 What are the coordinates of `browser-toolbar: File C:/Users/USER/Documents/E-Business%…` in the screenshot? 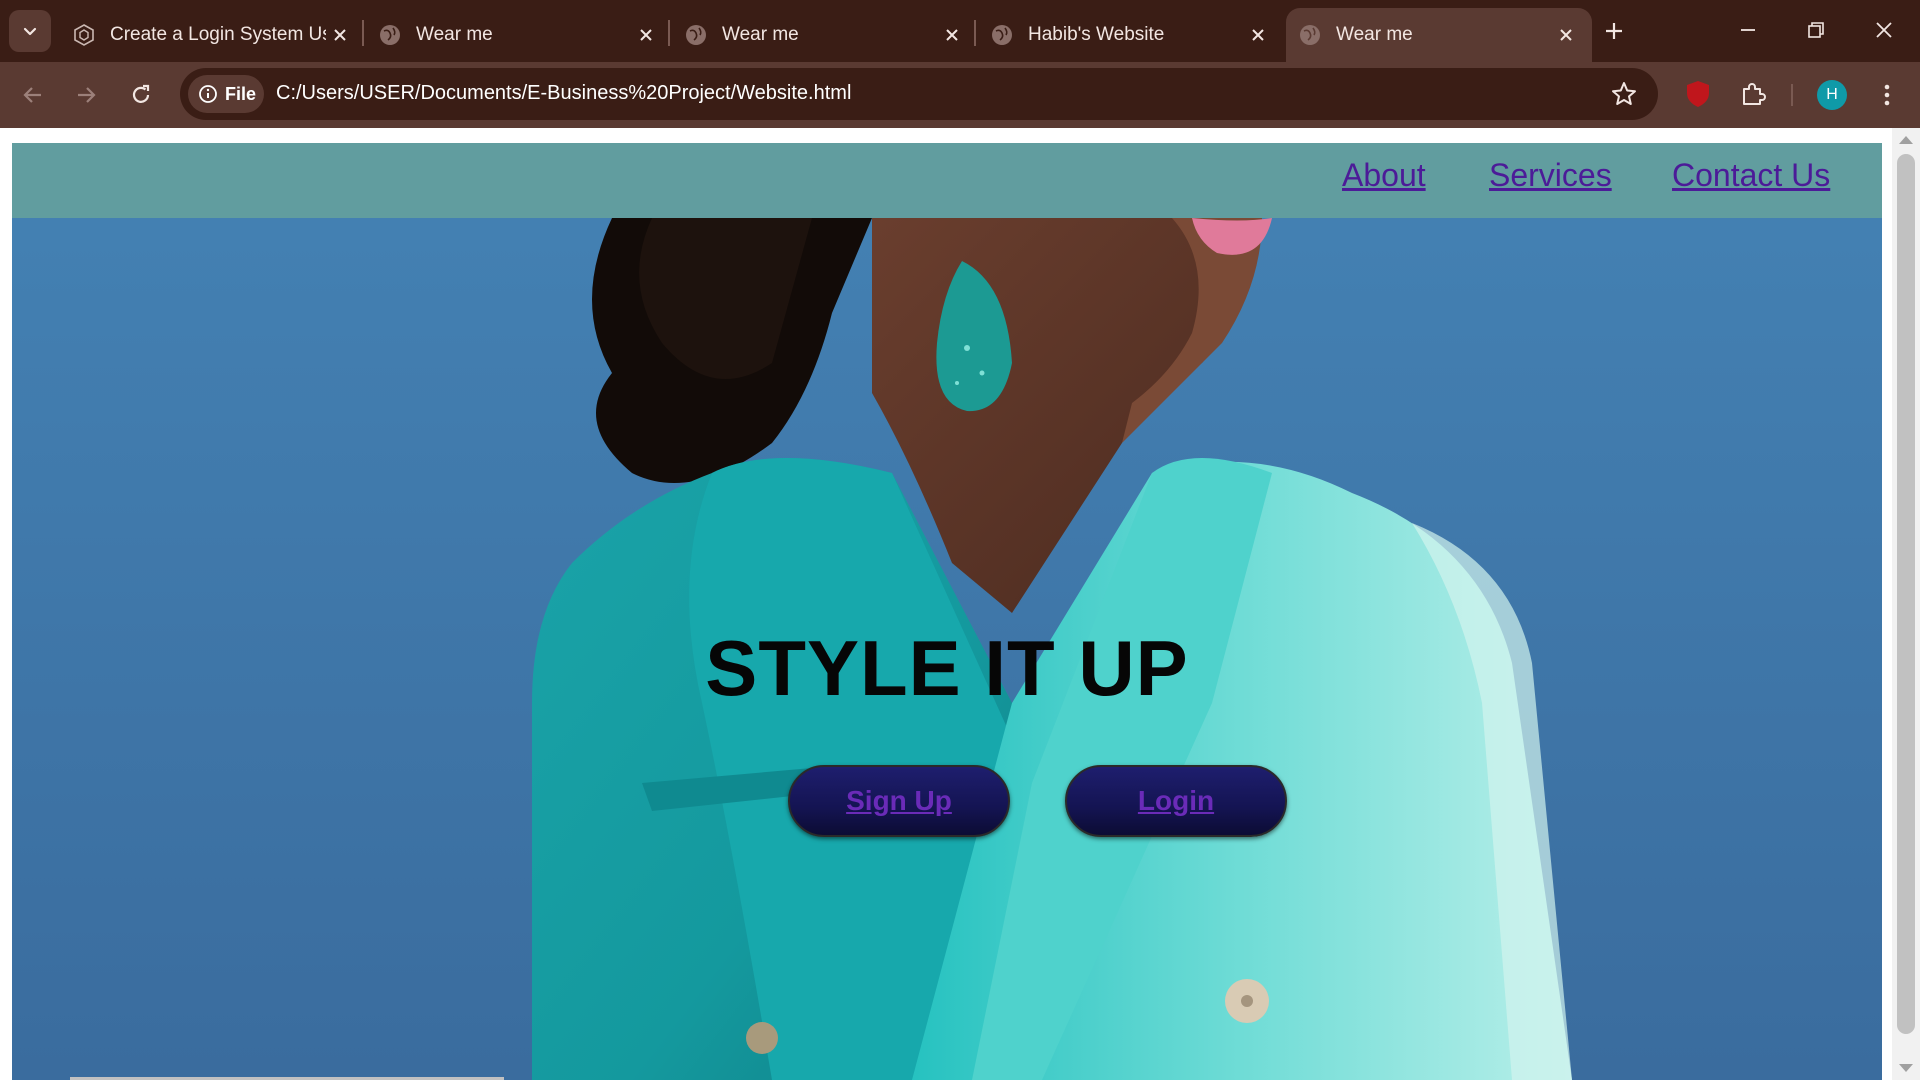 It's located at (960, 95).